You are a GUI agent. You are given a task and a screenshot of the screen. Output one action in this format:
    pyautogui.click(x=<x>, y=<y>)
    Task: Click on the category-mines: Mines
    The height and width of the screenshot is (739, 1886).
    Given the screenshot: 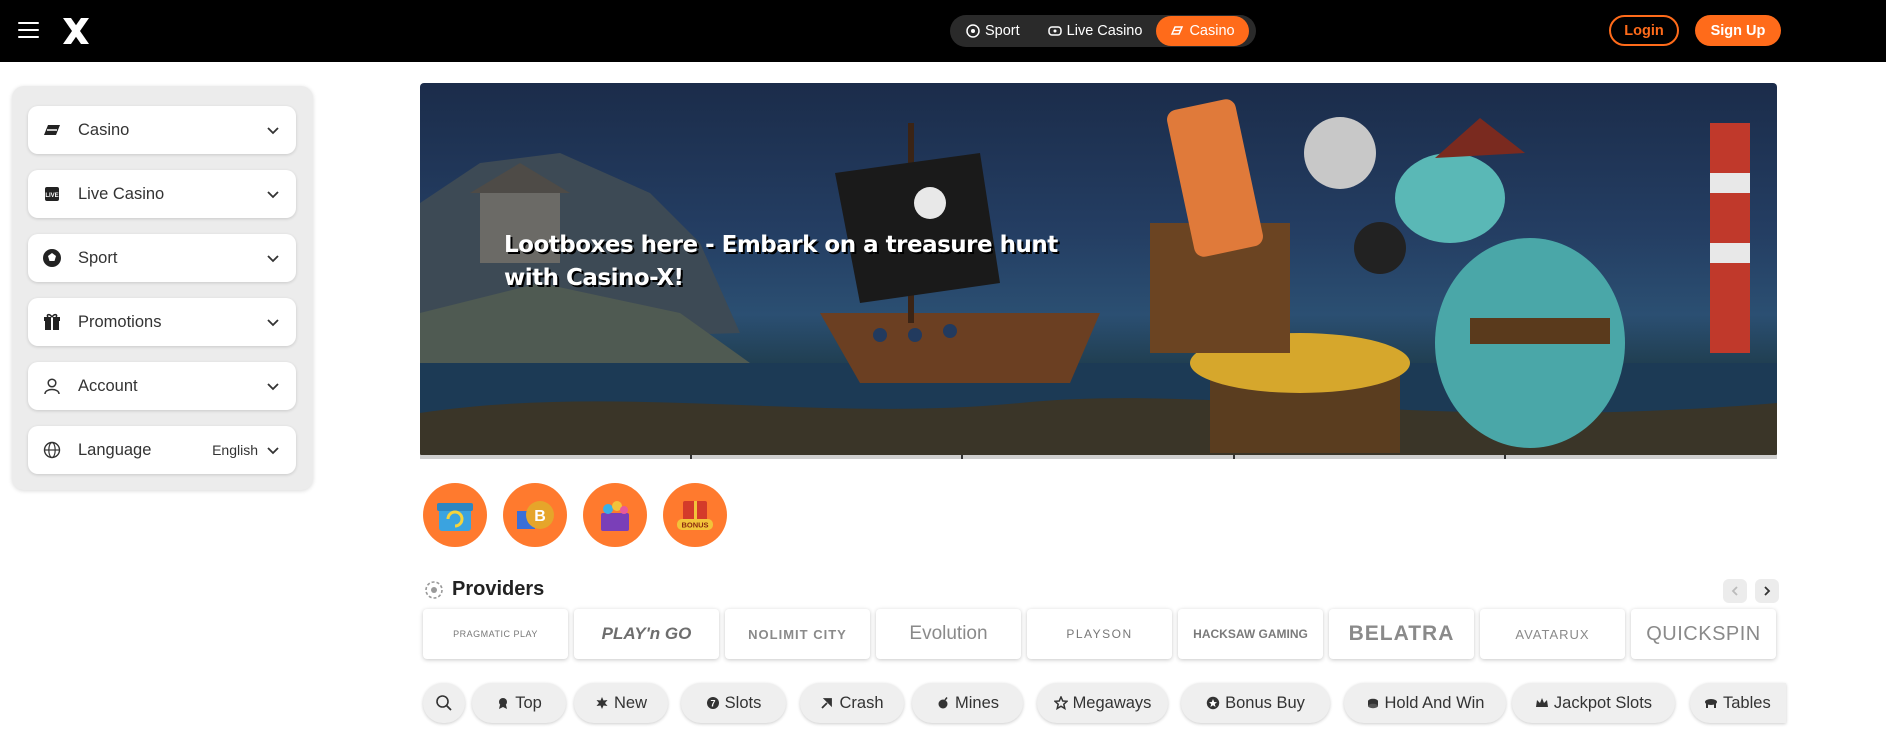 What is the action you would take?
    pyautogui.click(x=967, y=703)
    